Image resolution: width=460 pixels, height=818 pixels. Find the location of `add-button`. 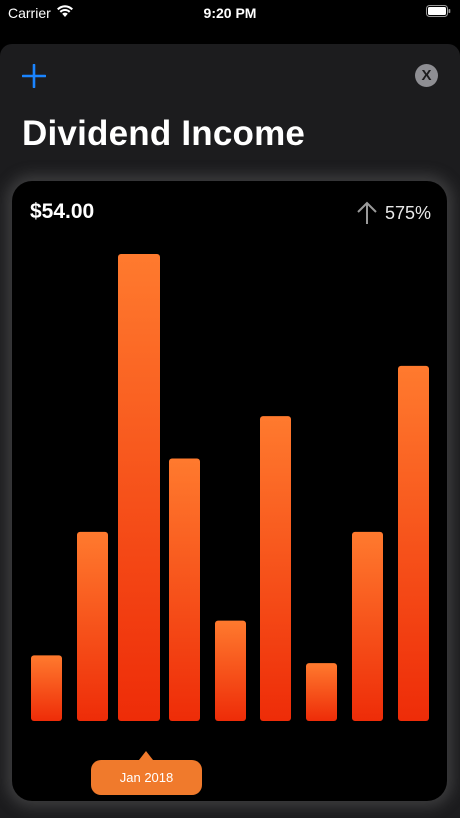

add-button is located at coordinates (34, 76).